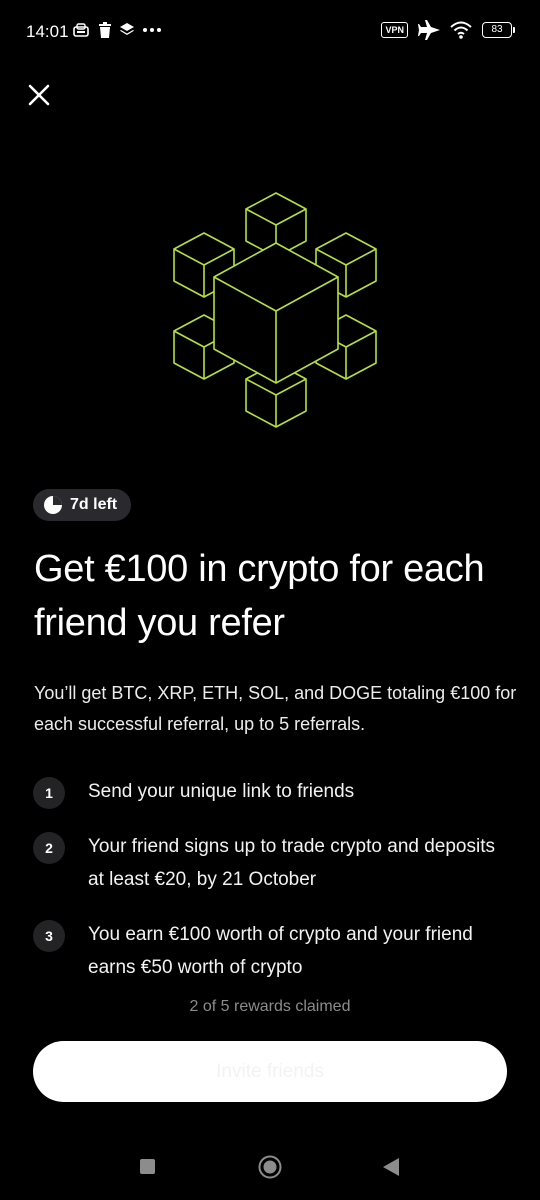  I want to click on step-text: Send your unique link to friends, so click(221, 791).